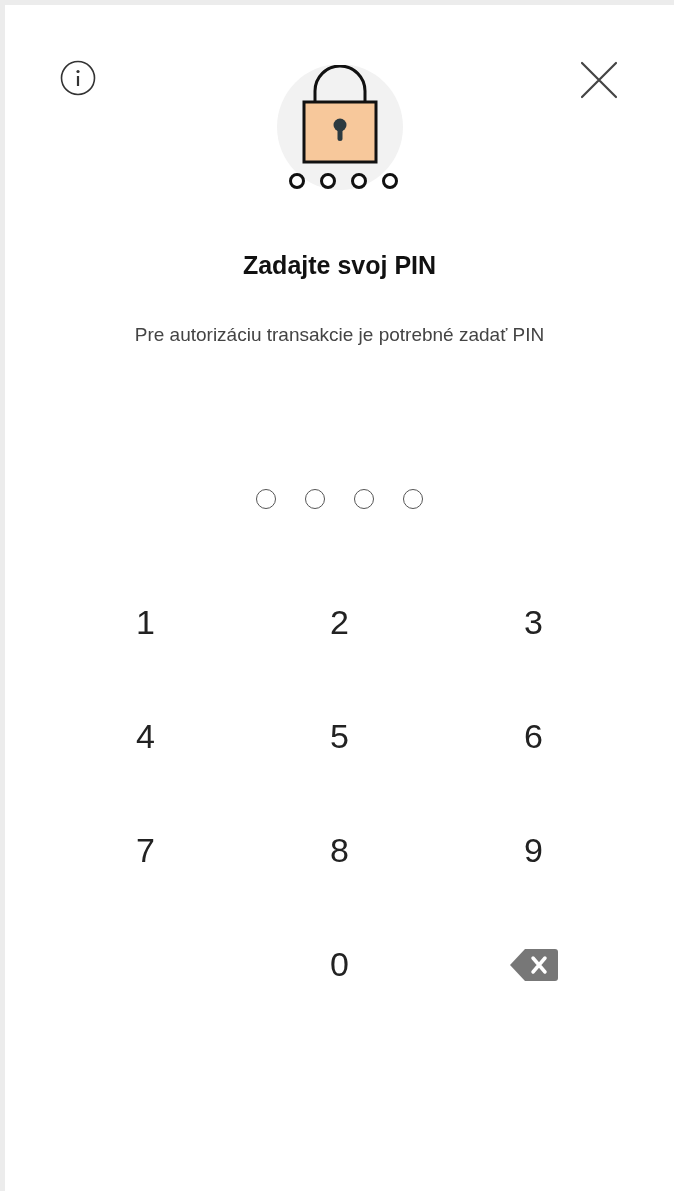  I want to click on keypad-key: 4, so click(145, 736).